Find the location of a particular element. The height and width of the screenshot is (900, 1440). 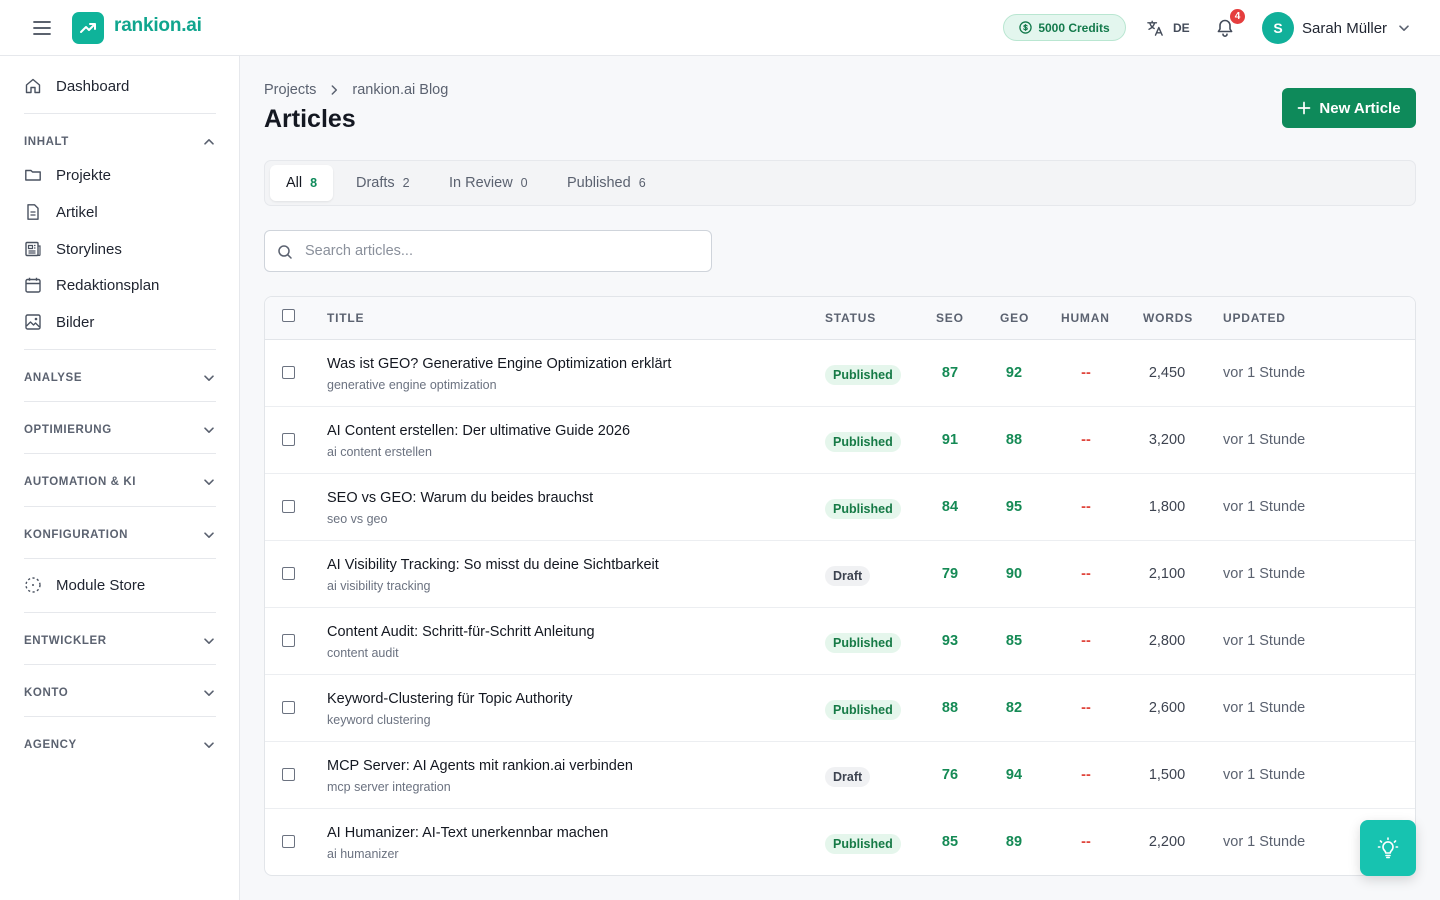

sidebar-item-redaktionsplan: Redaktionsplan is located at coordinates (120, 285).